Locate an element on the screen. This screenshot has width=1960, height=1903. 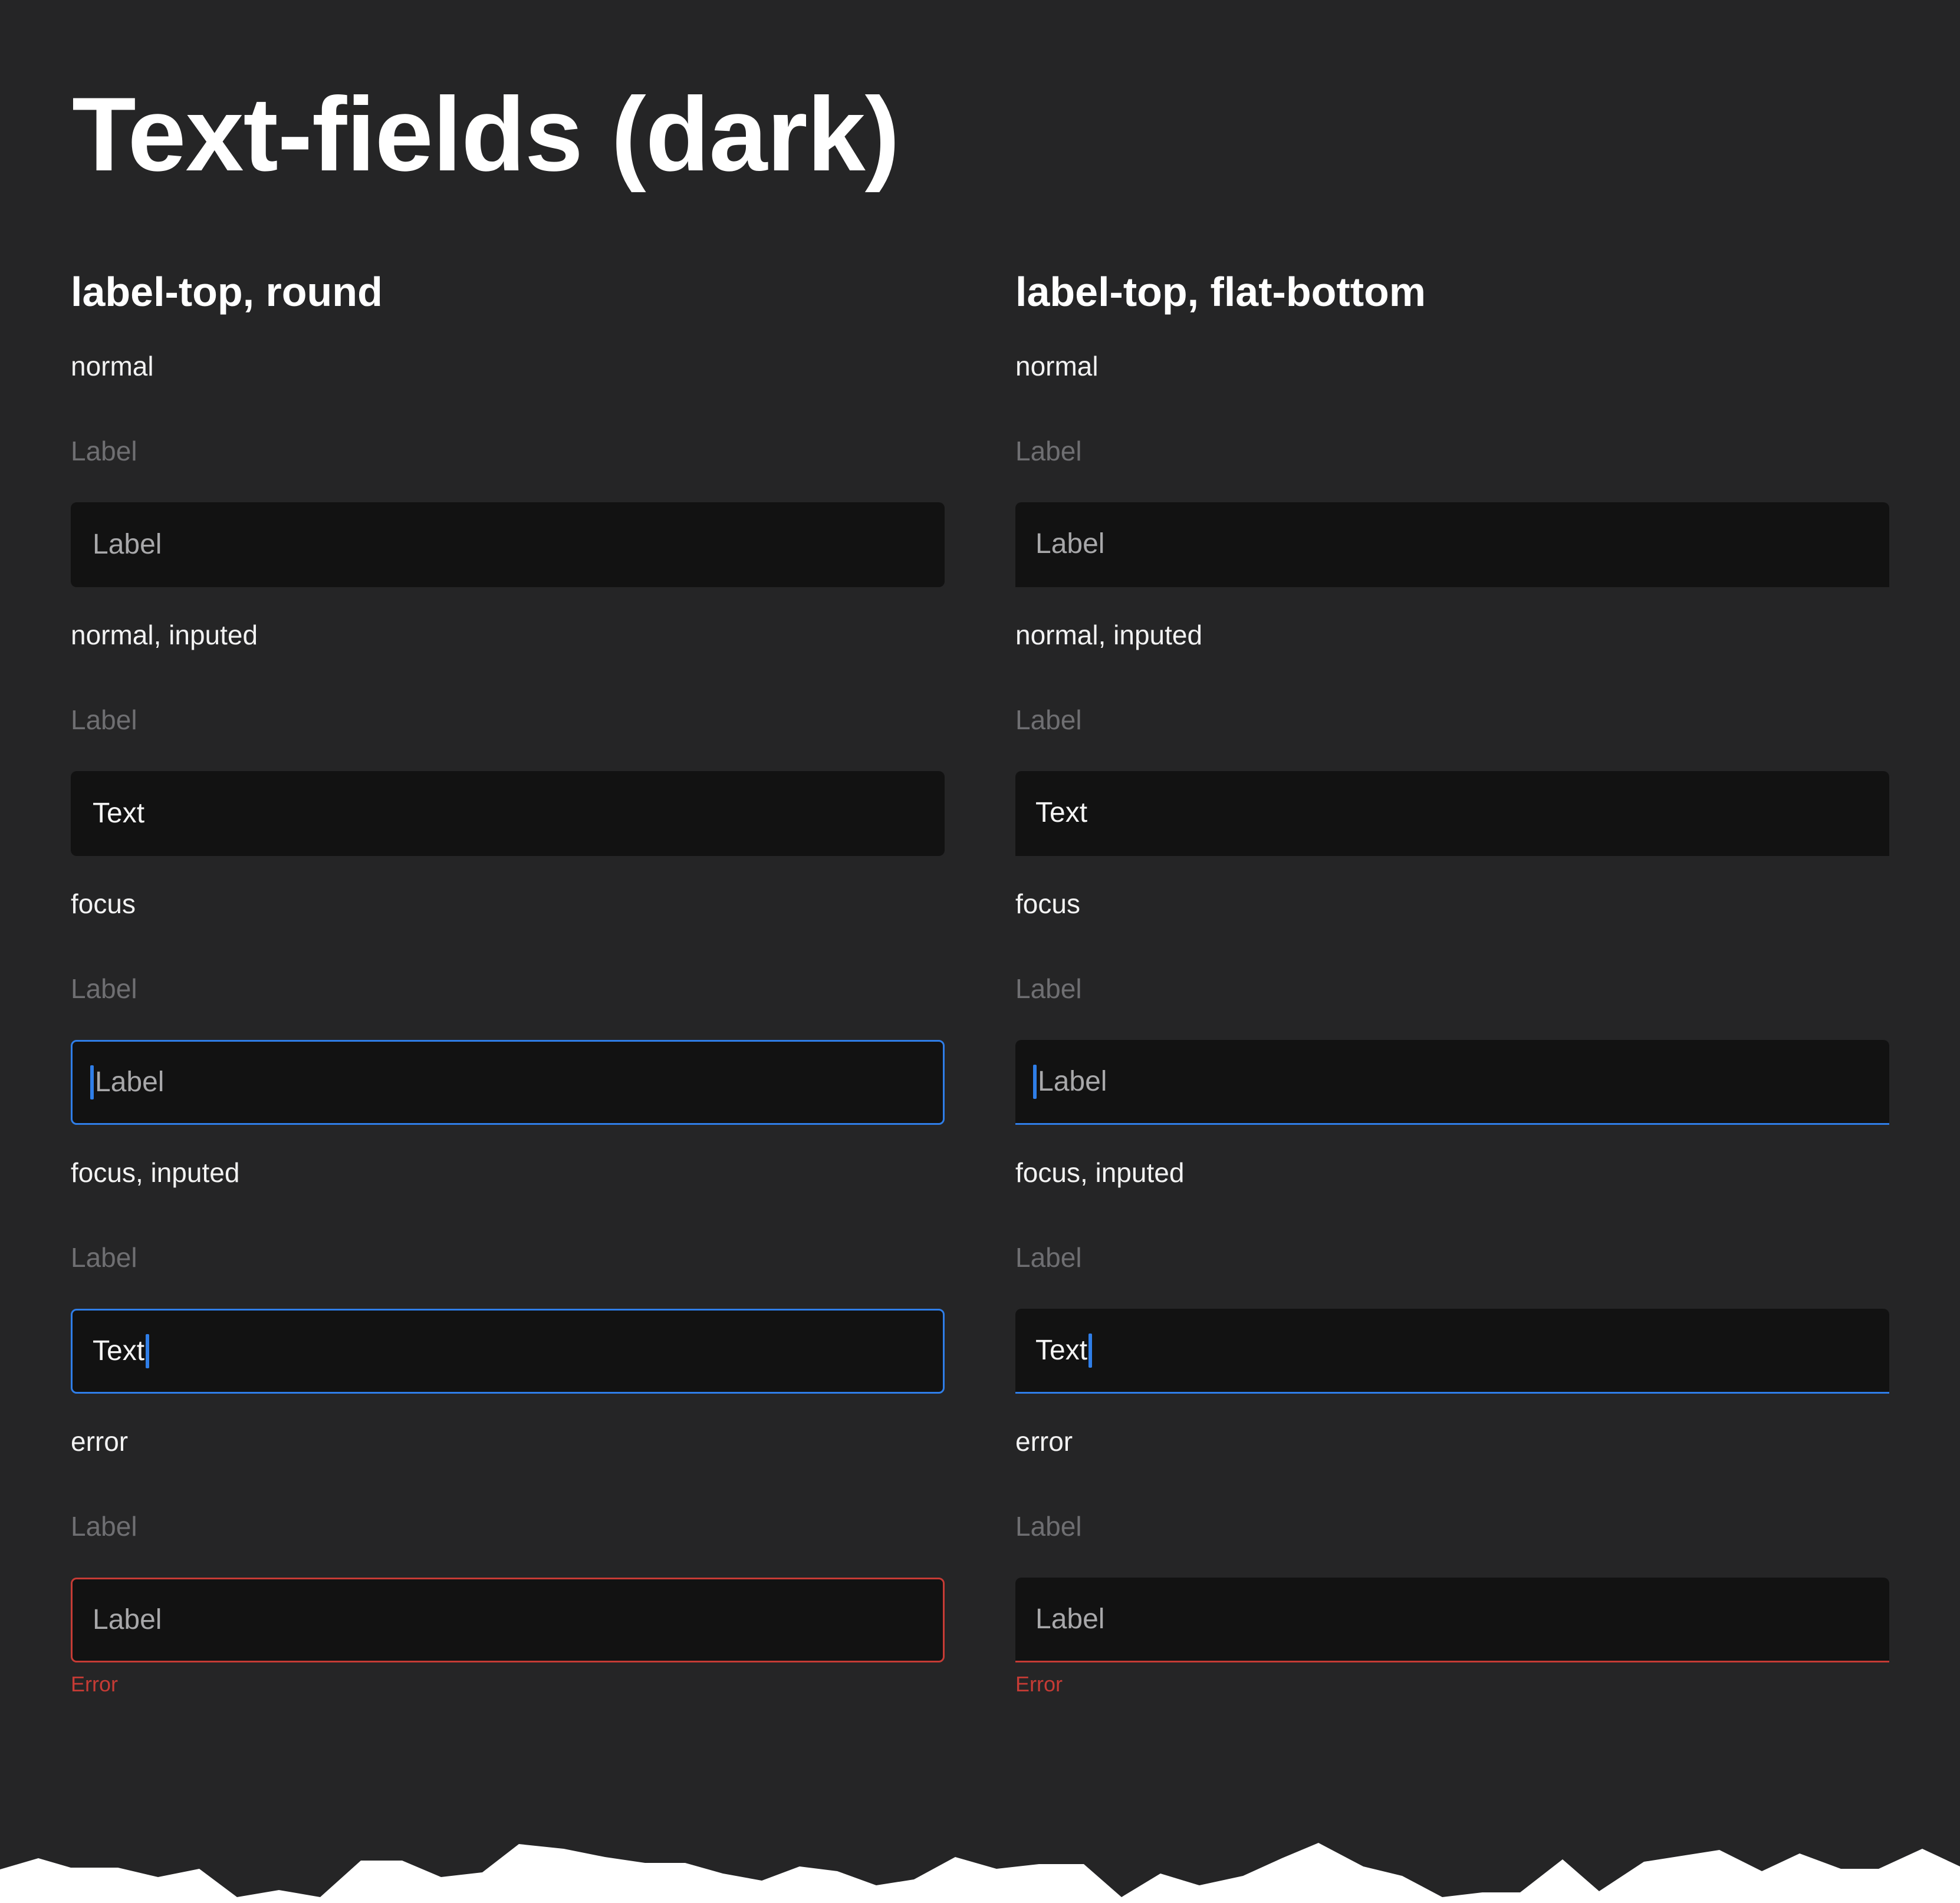
flat-normal-state: normal Label Label is located at coordinates (1452, 480).